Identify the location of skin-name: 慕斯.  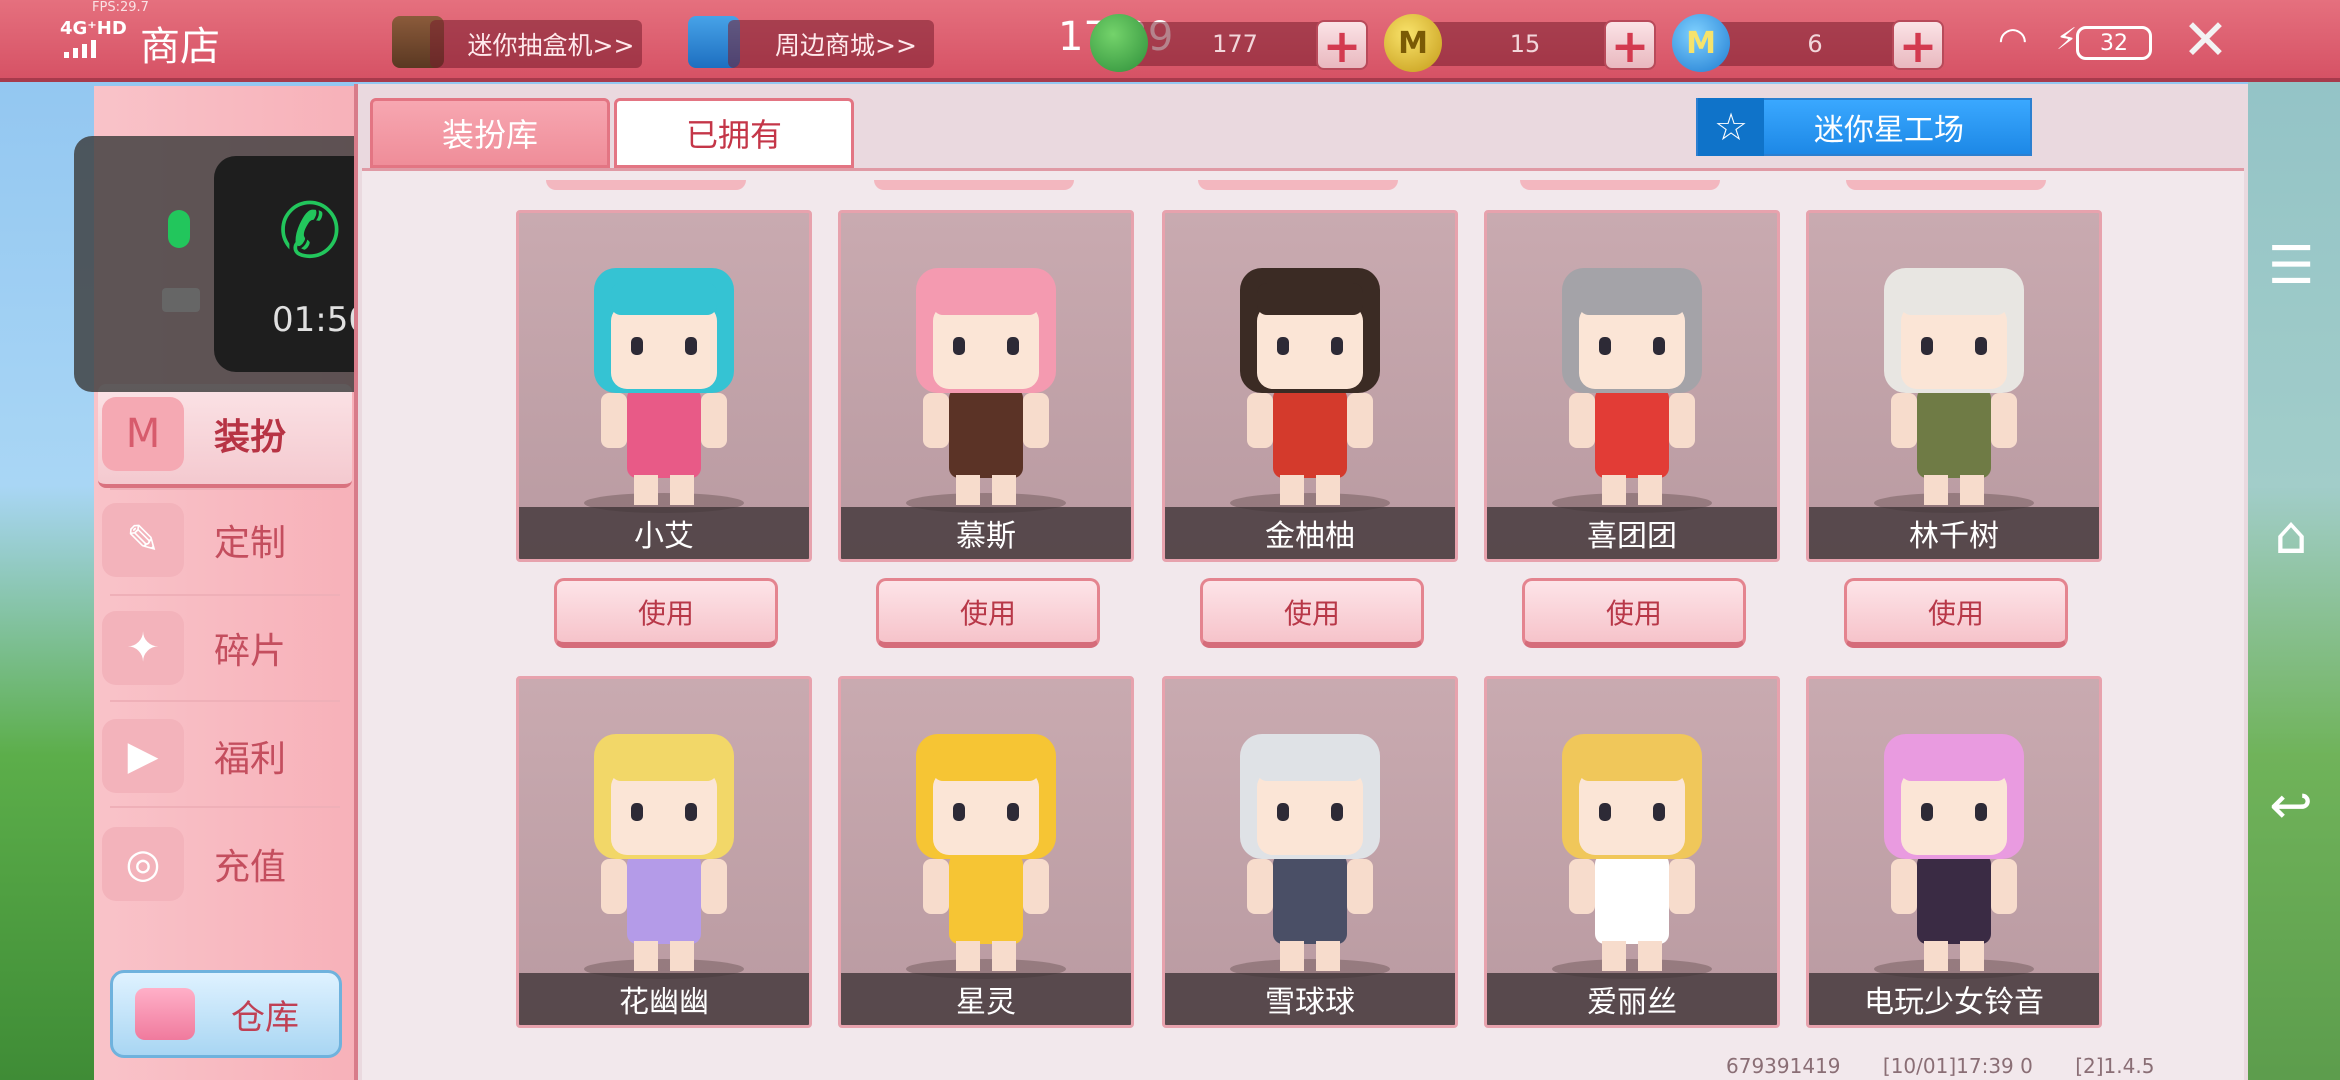
(986, 533).